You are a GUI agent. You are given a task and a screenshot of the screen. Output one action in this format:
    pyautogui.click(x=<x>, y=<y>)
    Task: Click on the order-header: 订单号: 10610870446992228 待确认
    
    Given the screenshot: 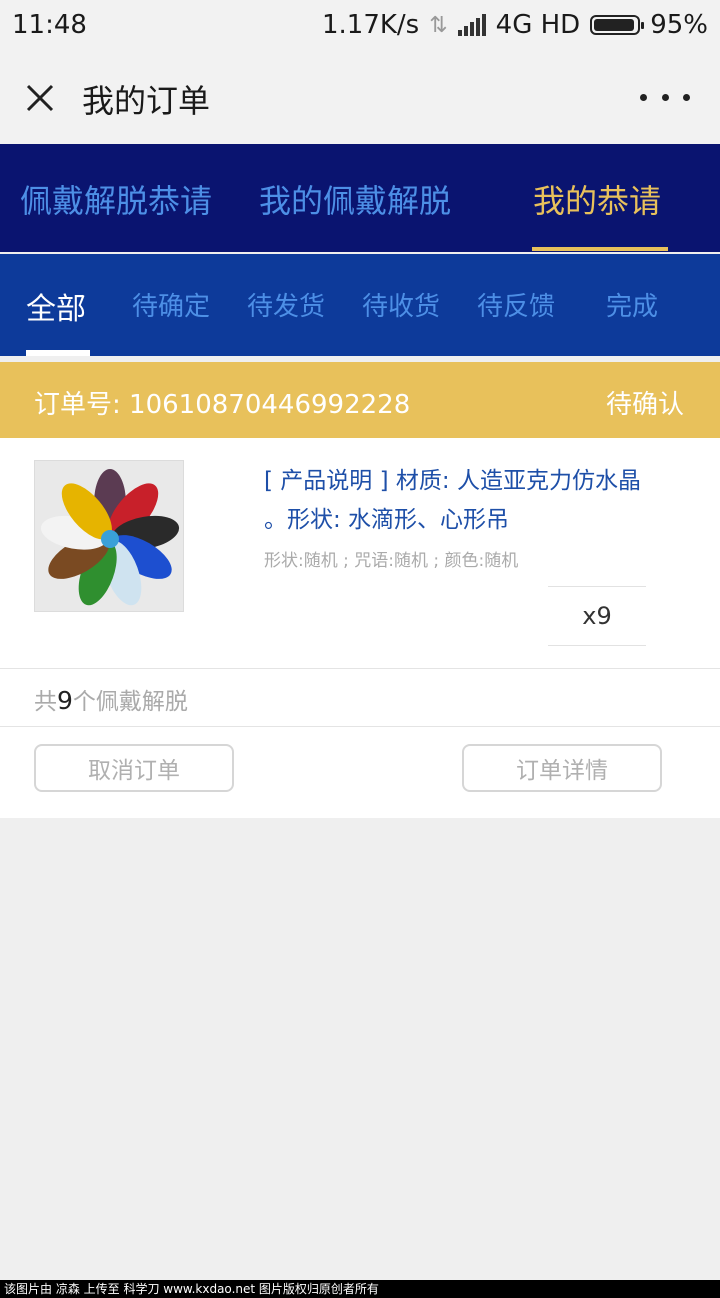 What is the action you would take?
    pyautogui.click(x=360, y=400)
    